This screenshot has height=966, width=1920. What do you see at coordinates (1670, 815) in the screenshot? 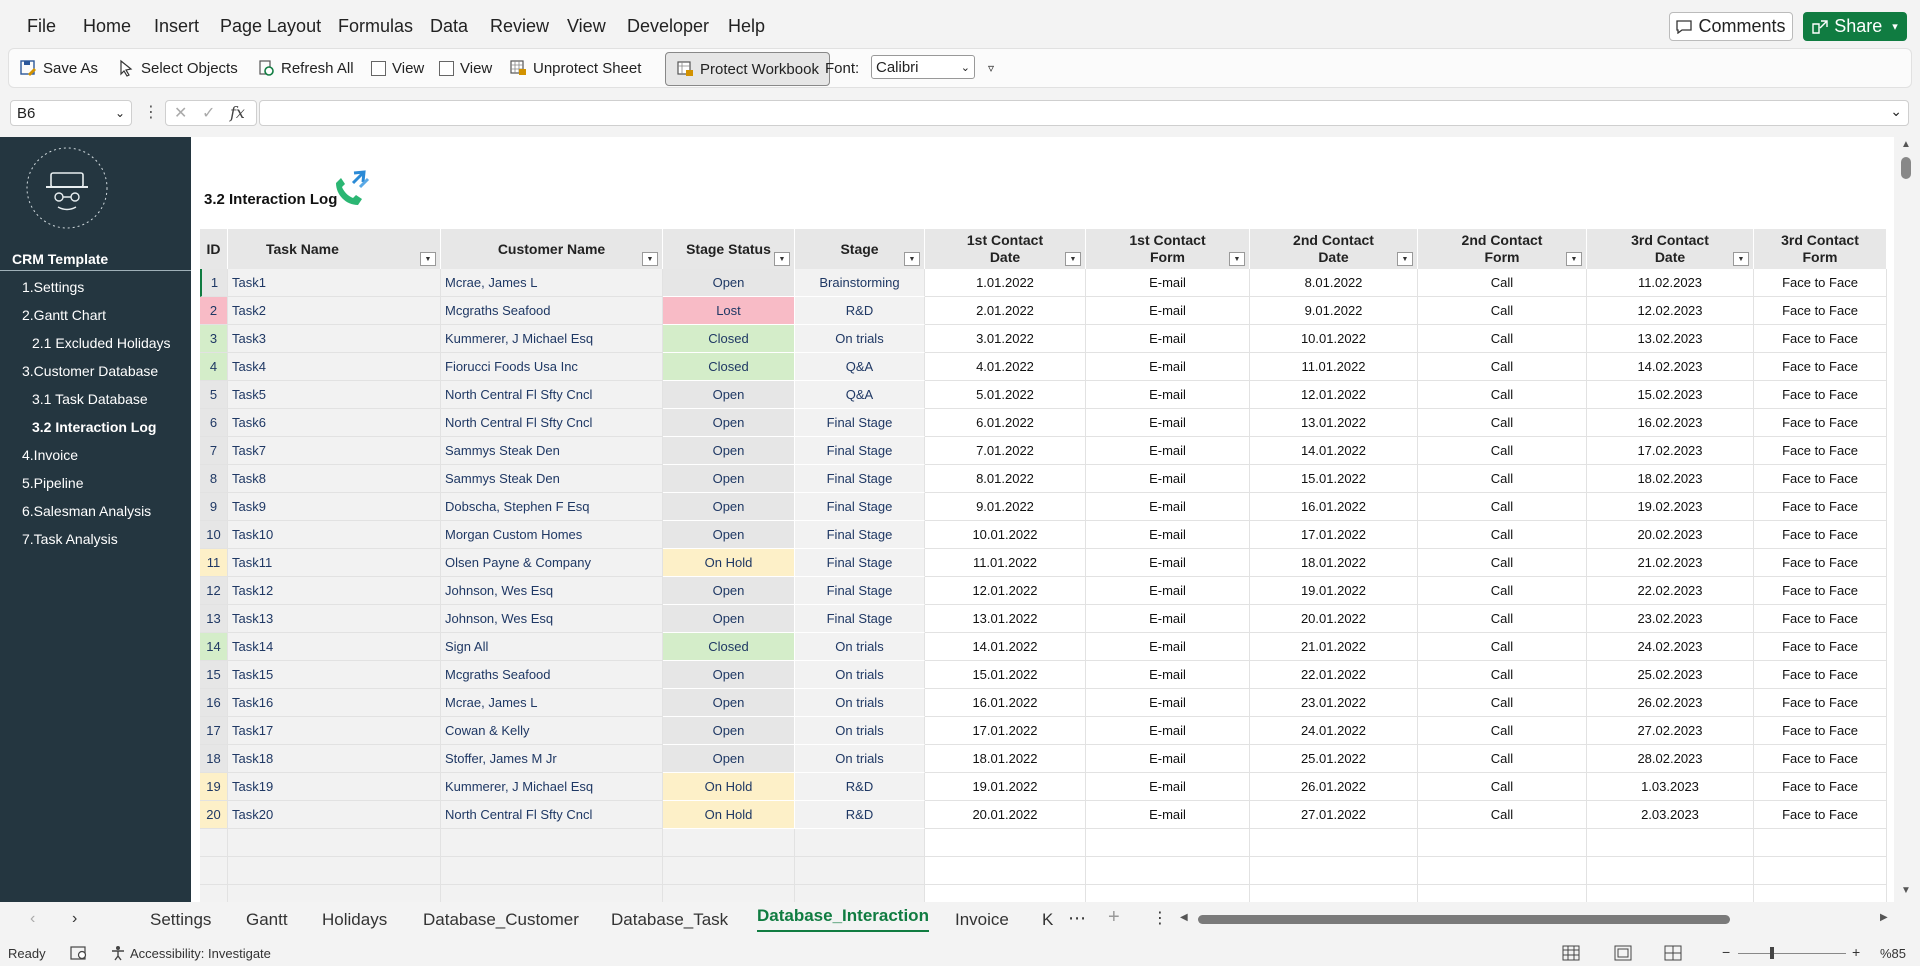
I see `table-cell: 2.03.2023` at bounding box center [1670, 815].